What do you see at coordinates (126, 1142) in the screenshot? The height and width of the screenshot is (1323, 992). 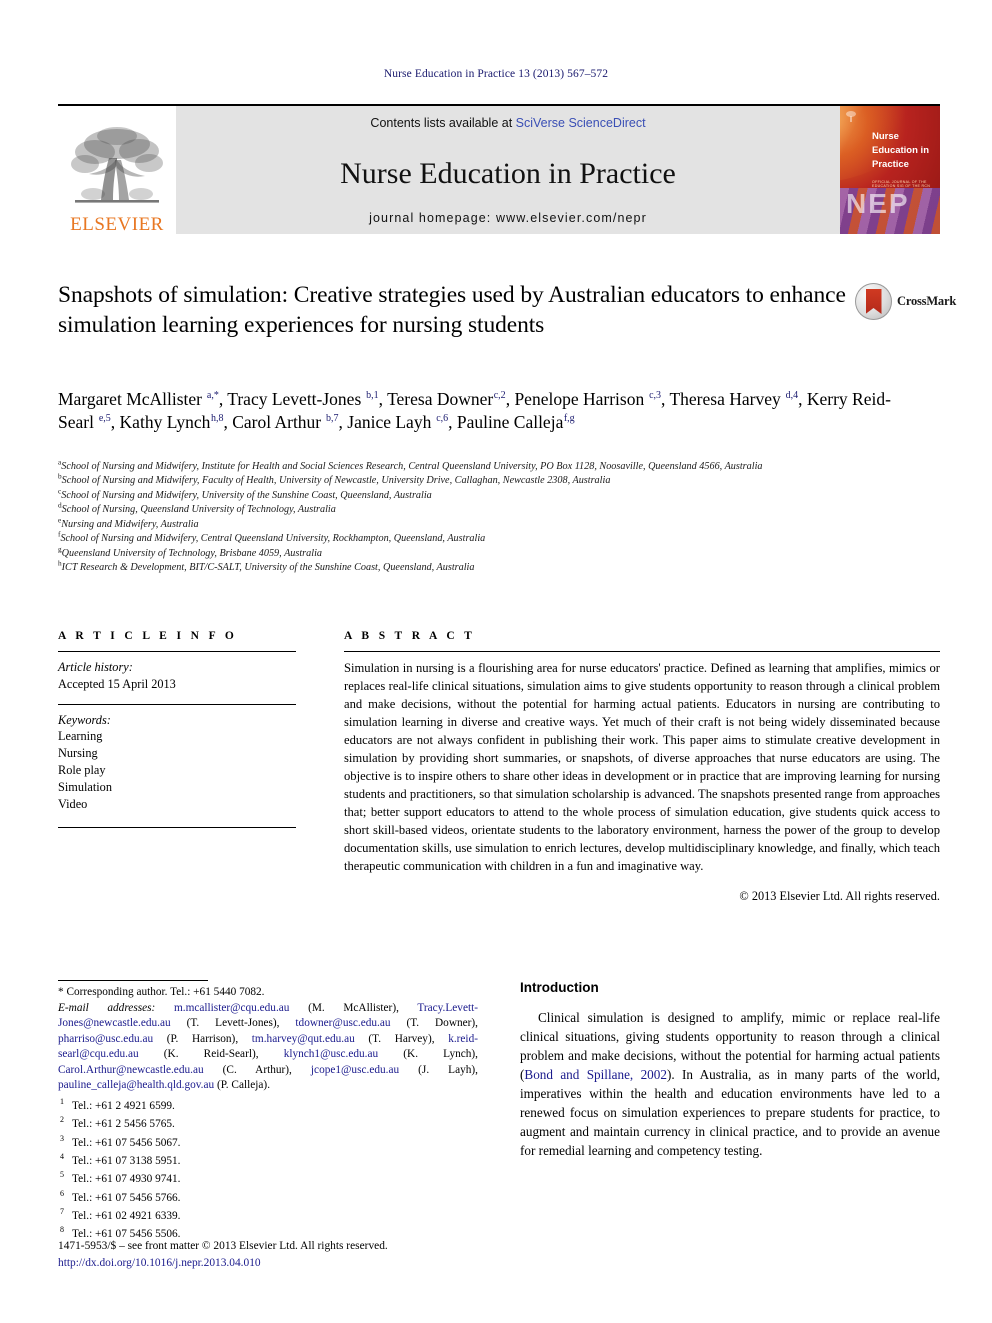 I see `telephone-text: Tel.: +61 07 5456 5067.` at bounding box center [126, 1142].